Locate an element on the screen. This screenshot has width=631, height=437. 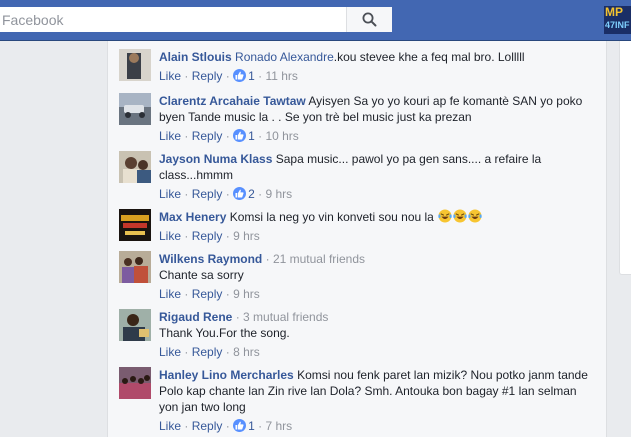
comment-author: Hanley Lino Mercharles is located at coordinates (226, 375).